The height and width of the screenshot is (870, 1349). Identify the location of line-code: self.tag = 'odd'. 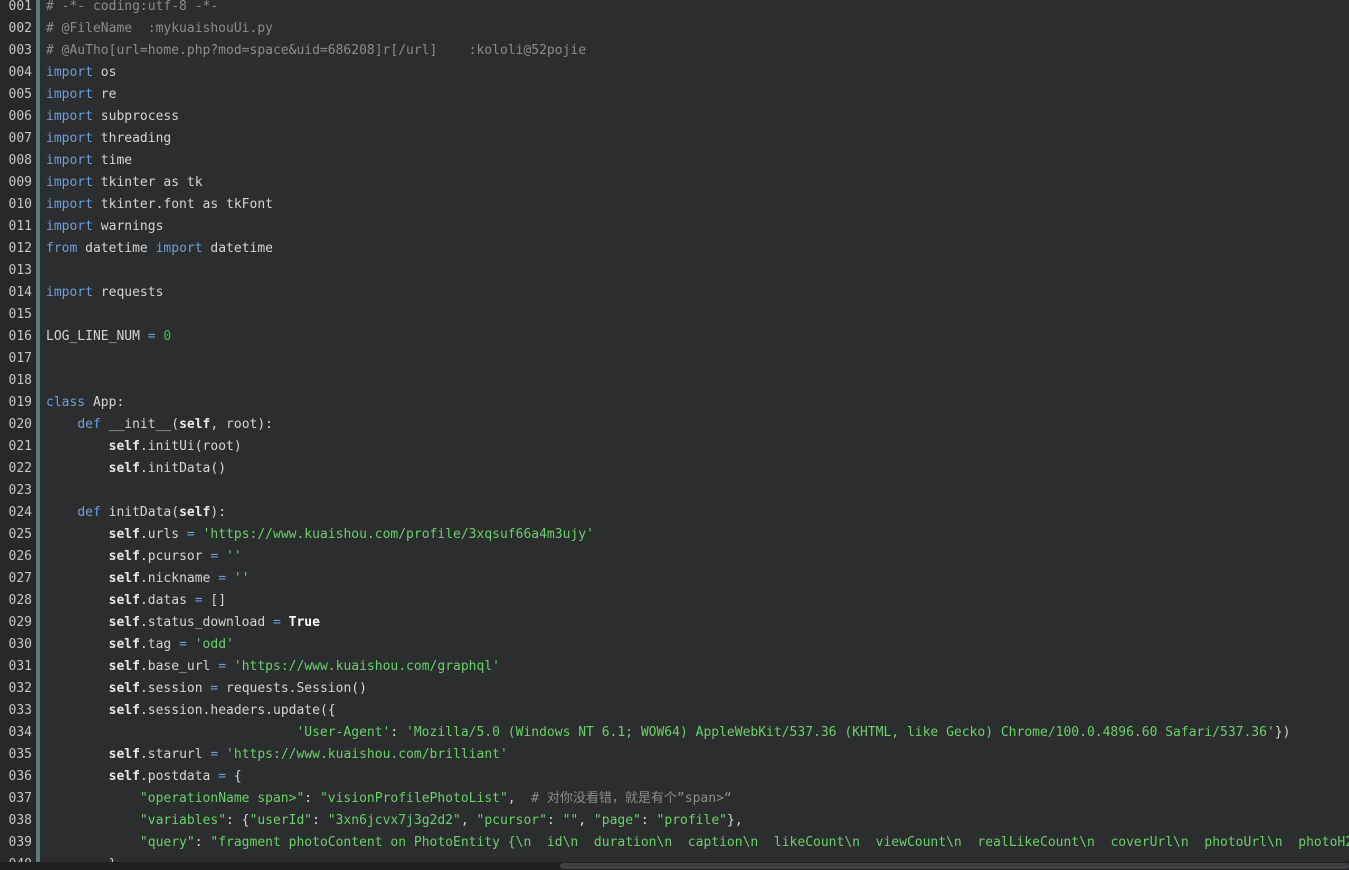
(692, 645).